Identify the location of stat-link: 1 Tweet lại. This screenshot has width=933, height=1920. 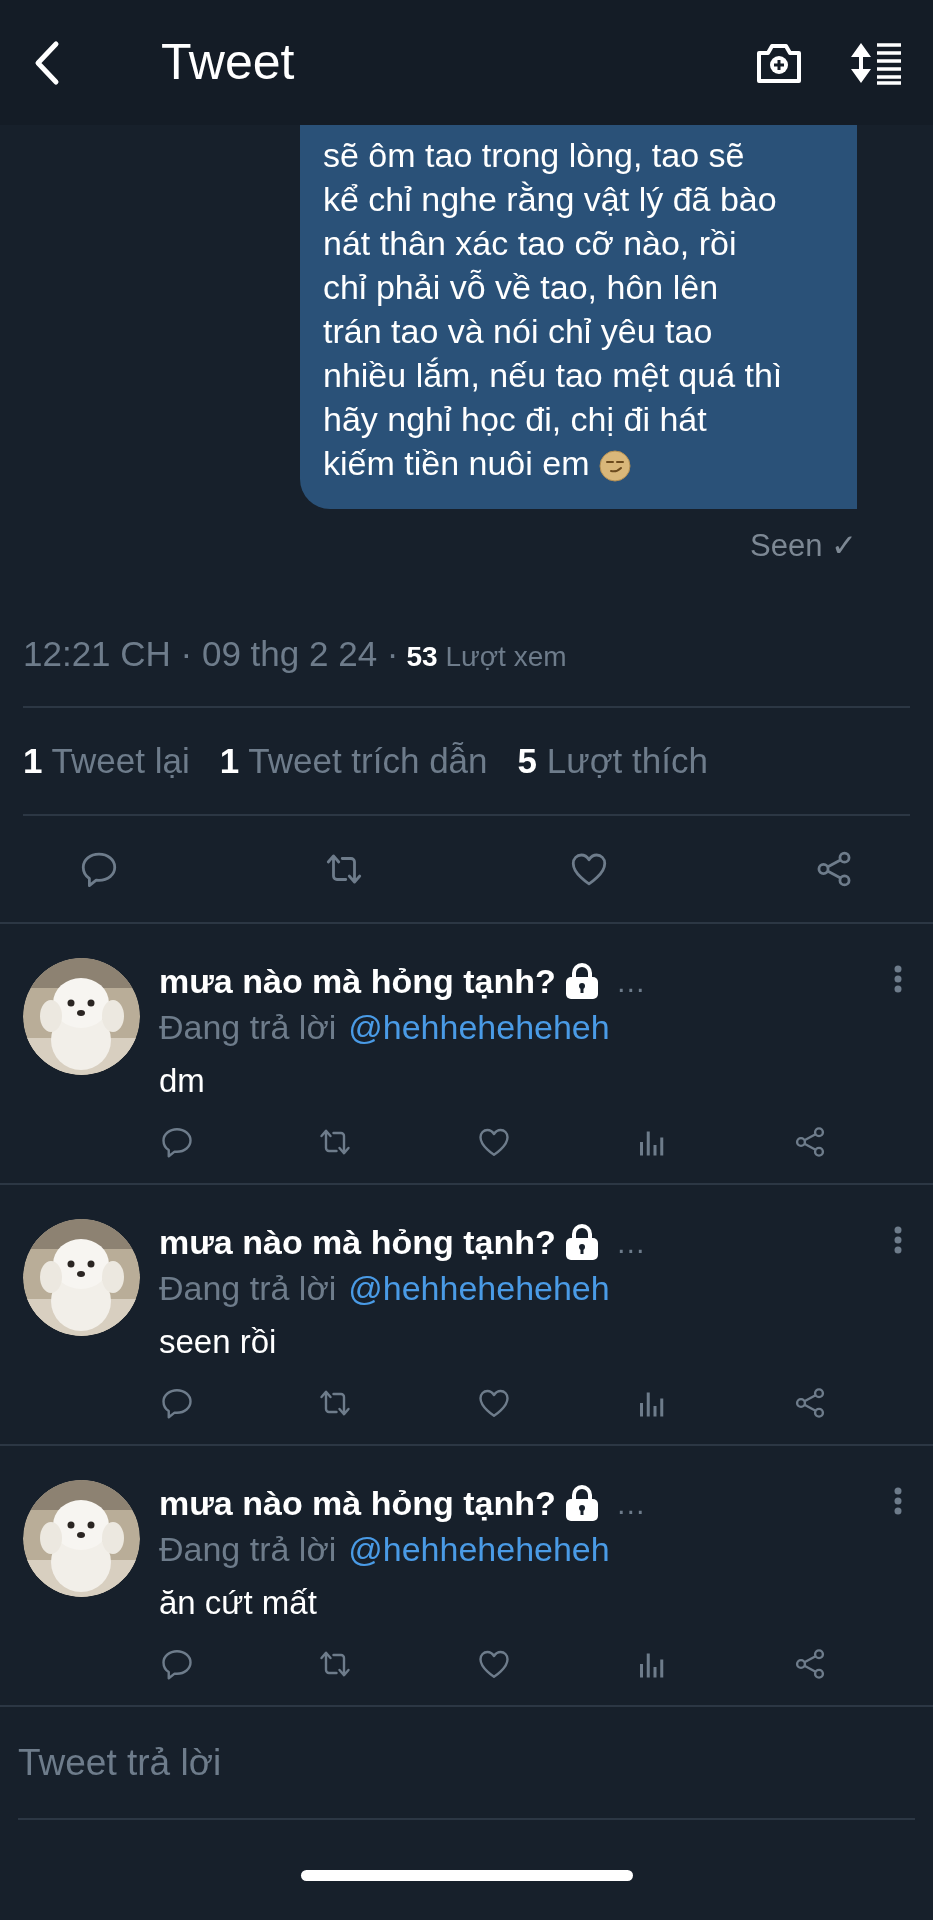
(106, 761).